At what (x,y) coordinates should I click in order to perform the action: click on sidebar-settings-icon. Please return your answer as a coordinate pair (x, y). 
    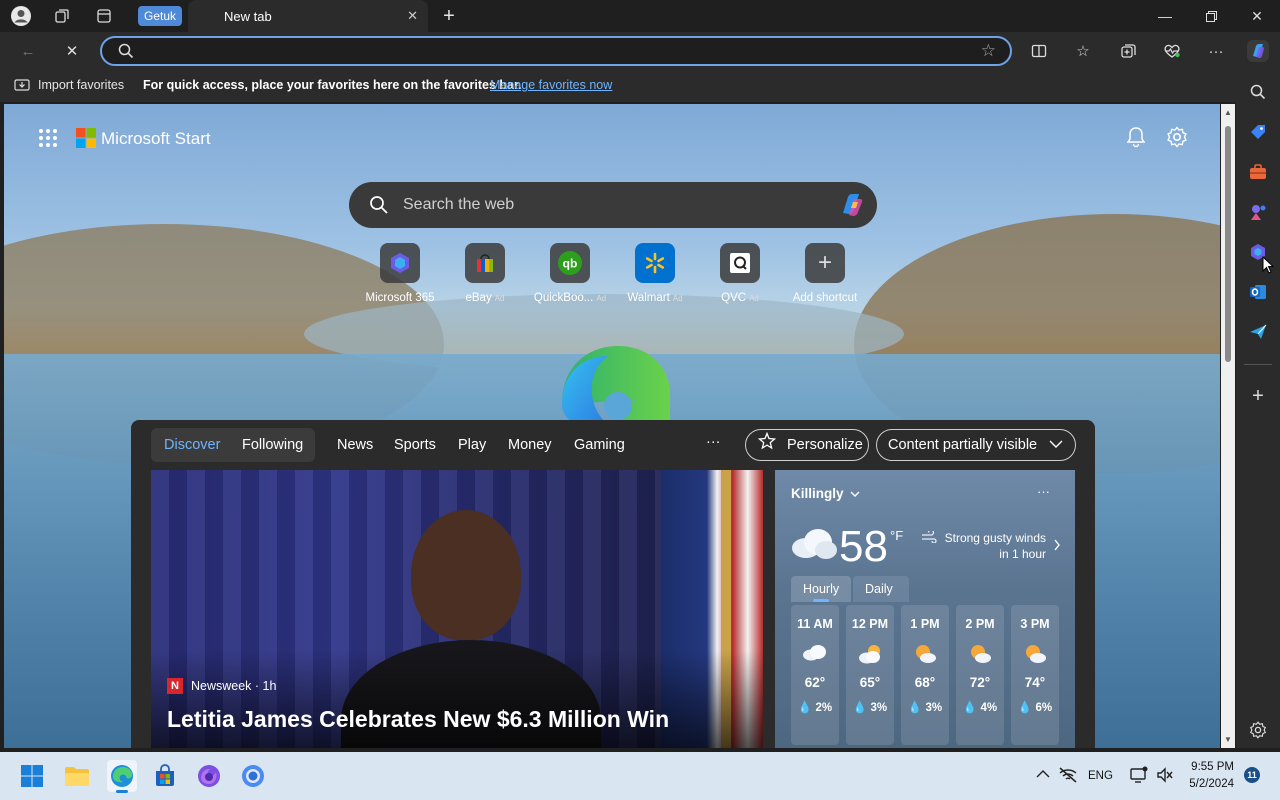
    Looking at the image, I should click on (1258, 730).